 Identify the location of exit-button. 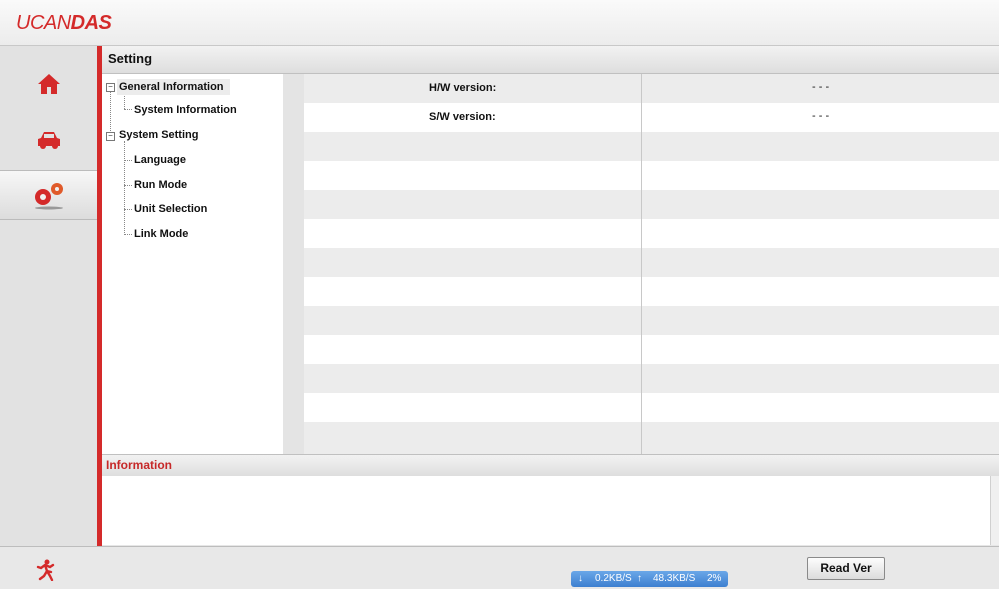
(45, 572).